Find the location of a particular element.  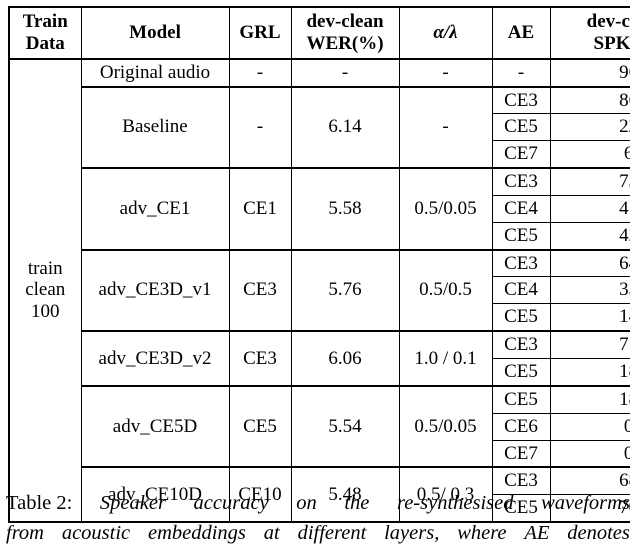

cell-spk-acc: 71.1 is located at coordinates (590, 344).